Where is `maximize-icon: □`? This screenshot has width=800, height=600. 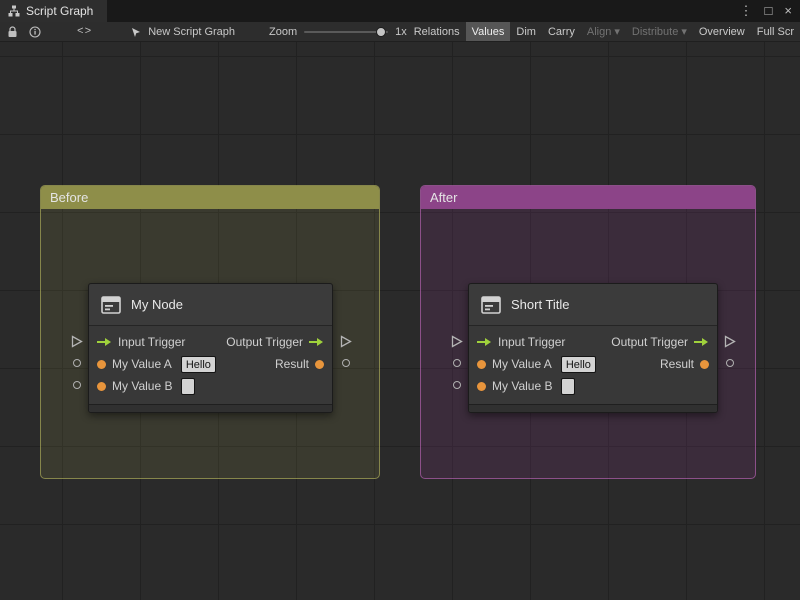
maximize-icon: □ is located at coordinates (769, 11).